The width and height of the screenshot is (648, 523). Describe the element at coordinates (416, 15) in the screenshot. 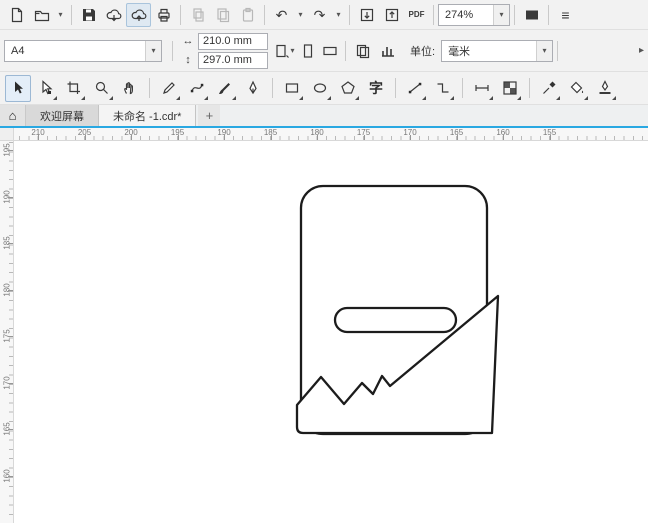

I see `publish-pdf-button: PDF` at that location.